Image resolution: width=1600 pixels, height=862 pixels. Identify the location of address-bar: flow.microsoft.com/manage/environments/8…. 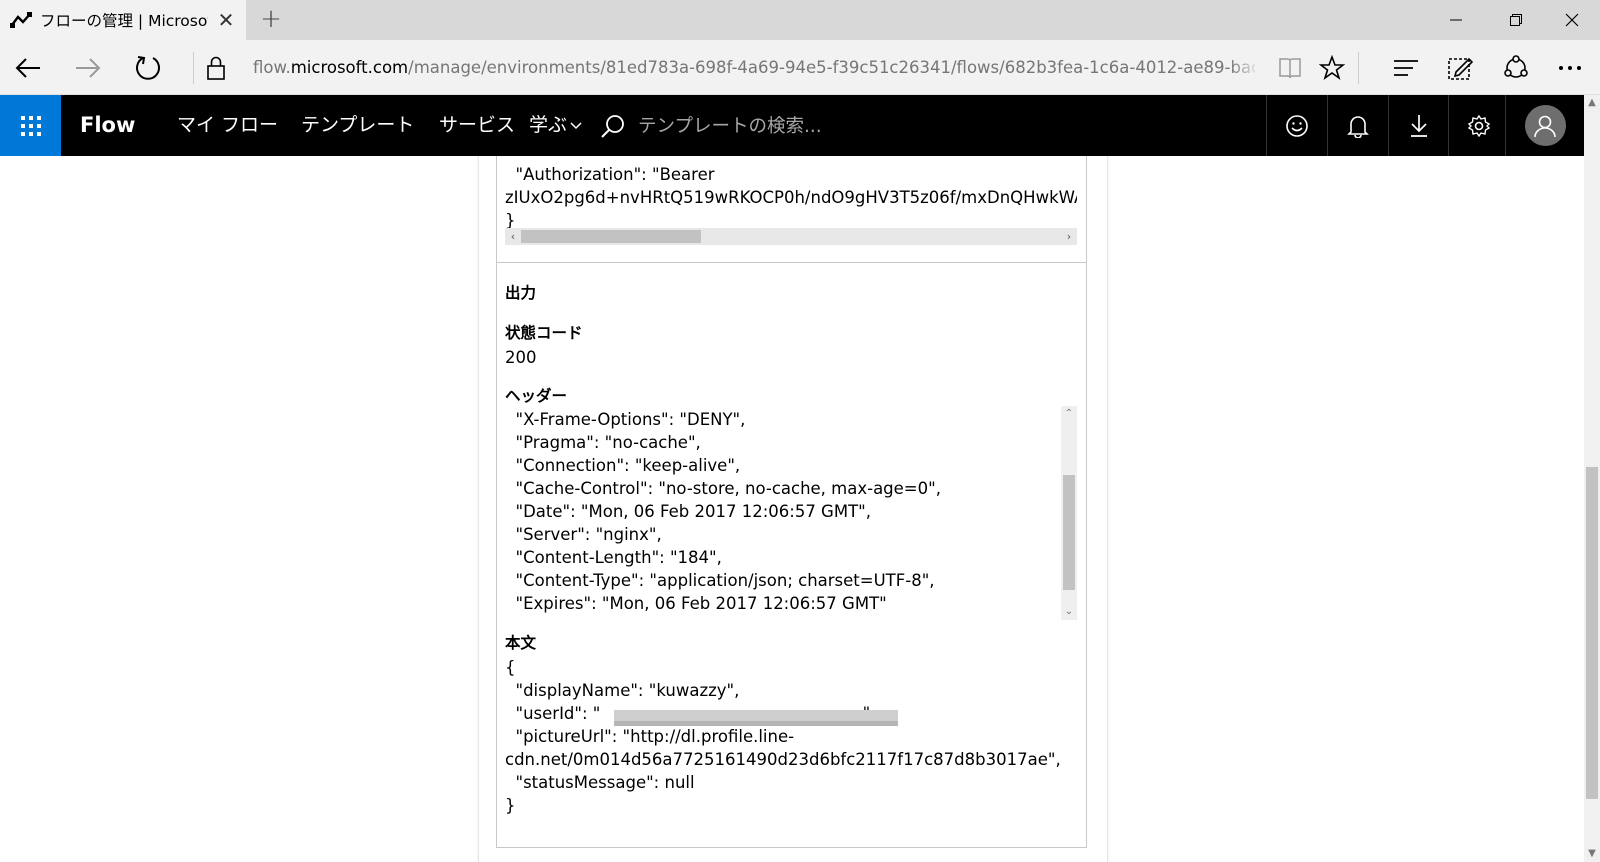
(754, 68).